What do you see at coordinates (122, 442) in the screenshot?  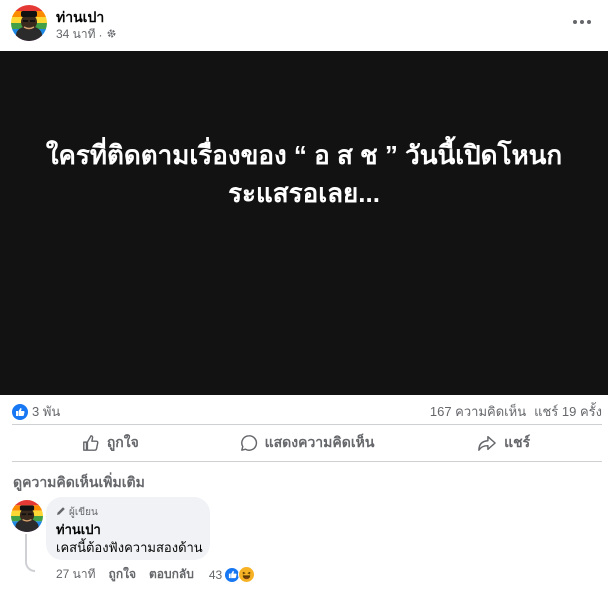 I see `like-label: ถูกใจ` at bounding box center [122, 442].